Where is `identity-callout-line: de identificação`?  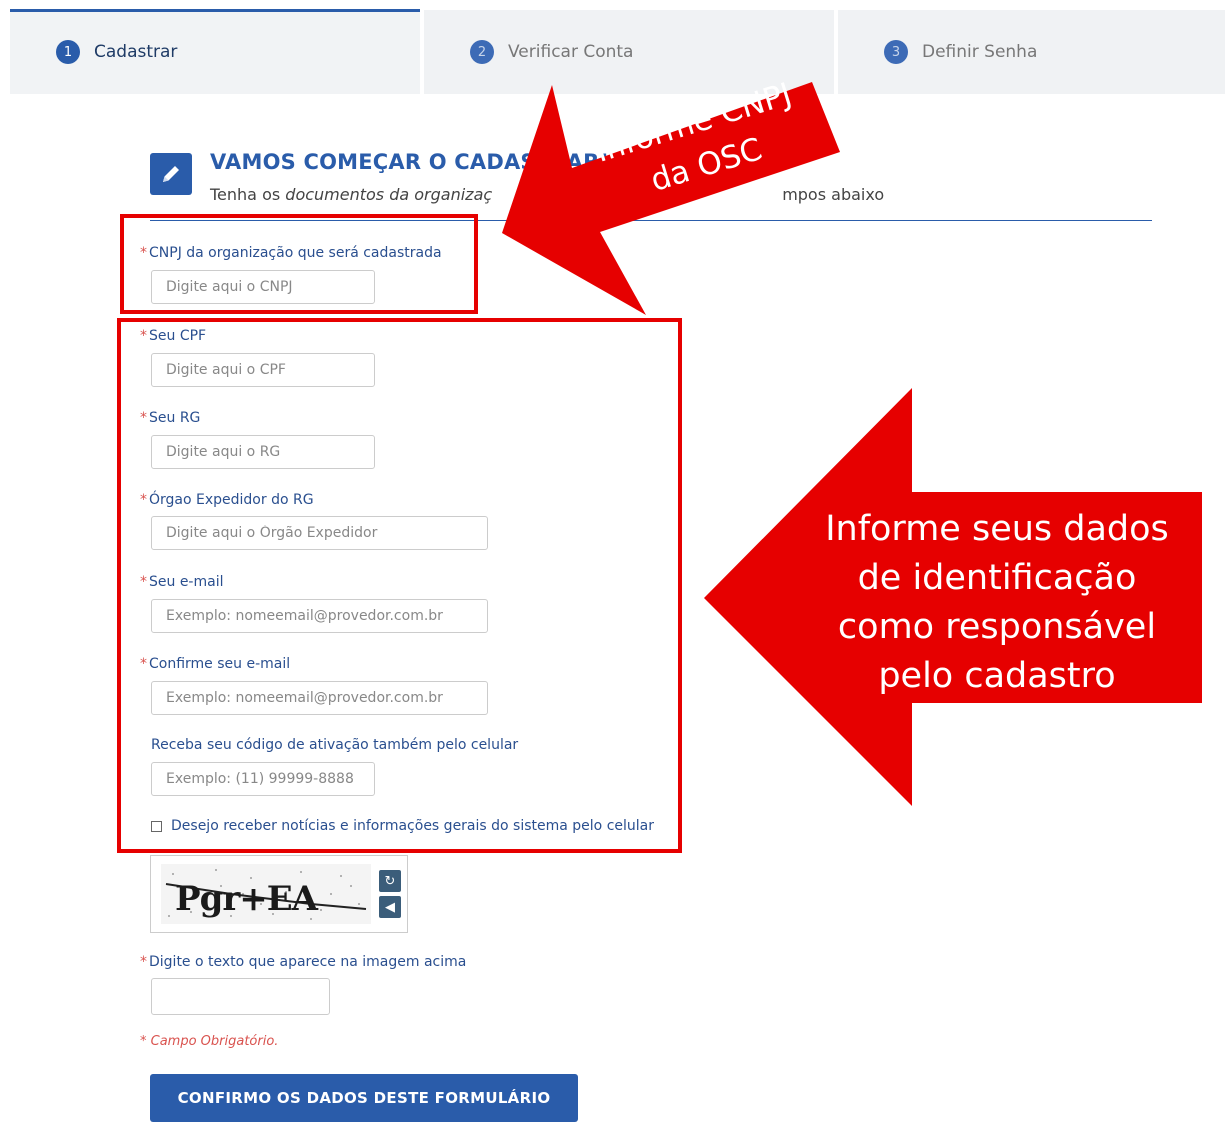
identity-callout-line: de identificação is located at coordinates (997, 578).